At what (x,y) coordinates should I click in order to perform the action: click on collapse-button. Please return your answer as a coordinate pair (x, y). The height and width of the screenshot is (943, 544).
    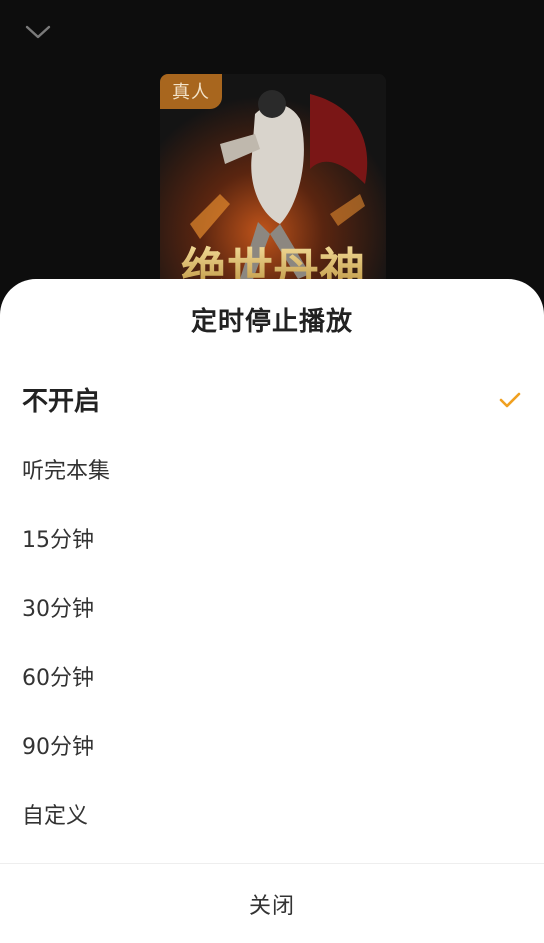
    Looking at the image, I should click on (38, 32).